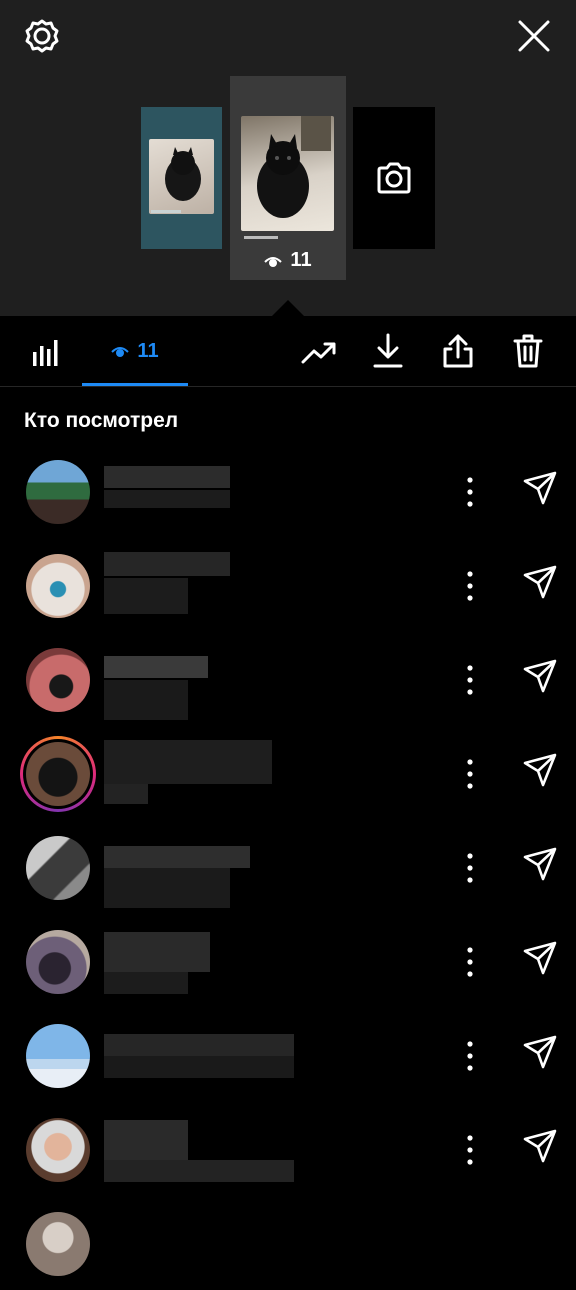 Image resolution: width=576 pixels, height=1290 pixels. Describe the element at coordinates (148, 350) in the screenshot. I see `tab-viewers-count: 11` at that location.